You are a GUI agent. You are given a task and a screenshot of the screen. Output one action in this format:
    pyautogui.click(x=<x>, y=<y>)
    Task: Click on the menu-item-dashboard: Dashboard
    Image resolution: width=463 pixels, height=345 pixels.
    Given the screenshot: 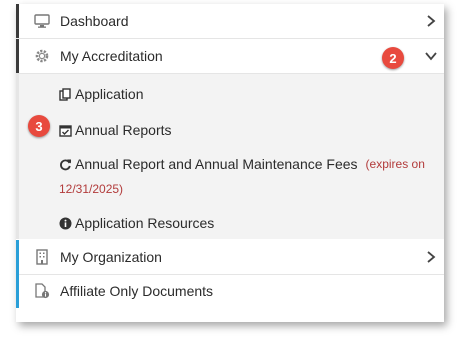 What is the action you would take?
    pyautogui.click(x=230, y=21)
    